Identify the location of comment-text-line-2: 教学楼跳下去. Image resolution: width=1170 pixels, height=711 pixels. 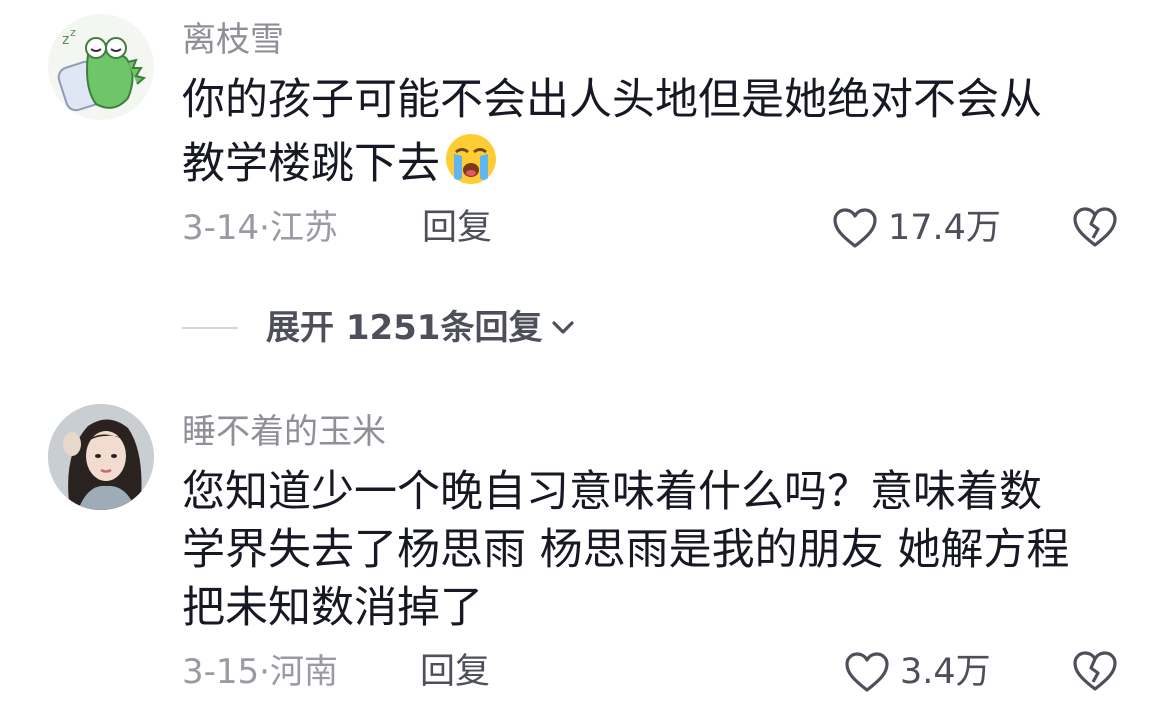
(340, 165).